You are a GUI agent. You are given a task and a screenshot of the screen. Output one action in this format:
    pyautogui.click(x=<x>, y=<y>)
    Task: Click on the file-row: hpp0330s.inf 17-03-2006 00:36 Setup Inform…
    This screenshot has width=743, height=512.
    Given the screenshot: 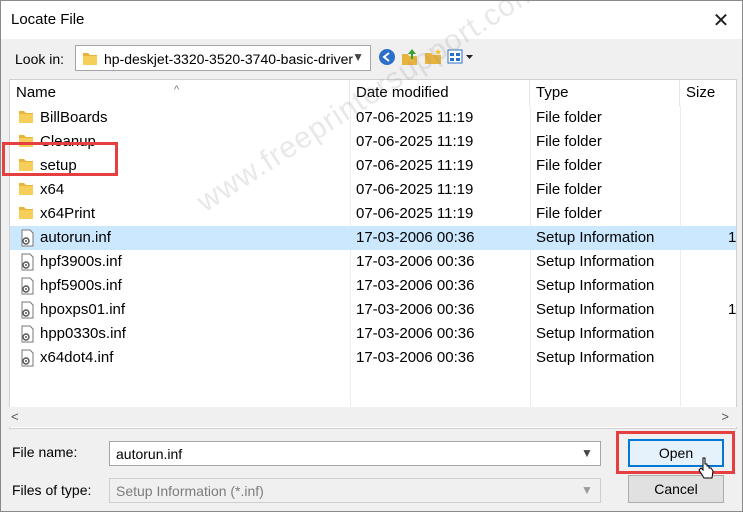 What is the action you would take?
    pyautogui.click(x=373, y=334)
    